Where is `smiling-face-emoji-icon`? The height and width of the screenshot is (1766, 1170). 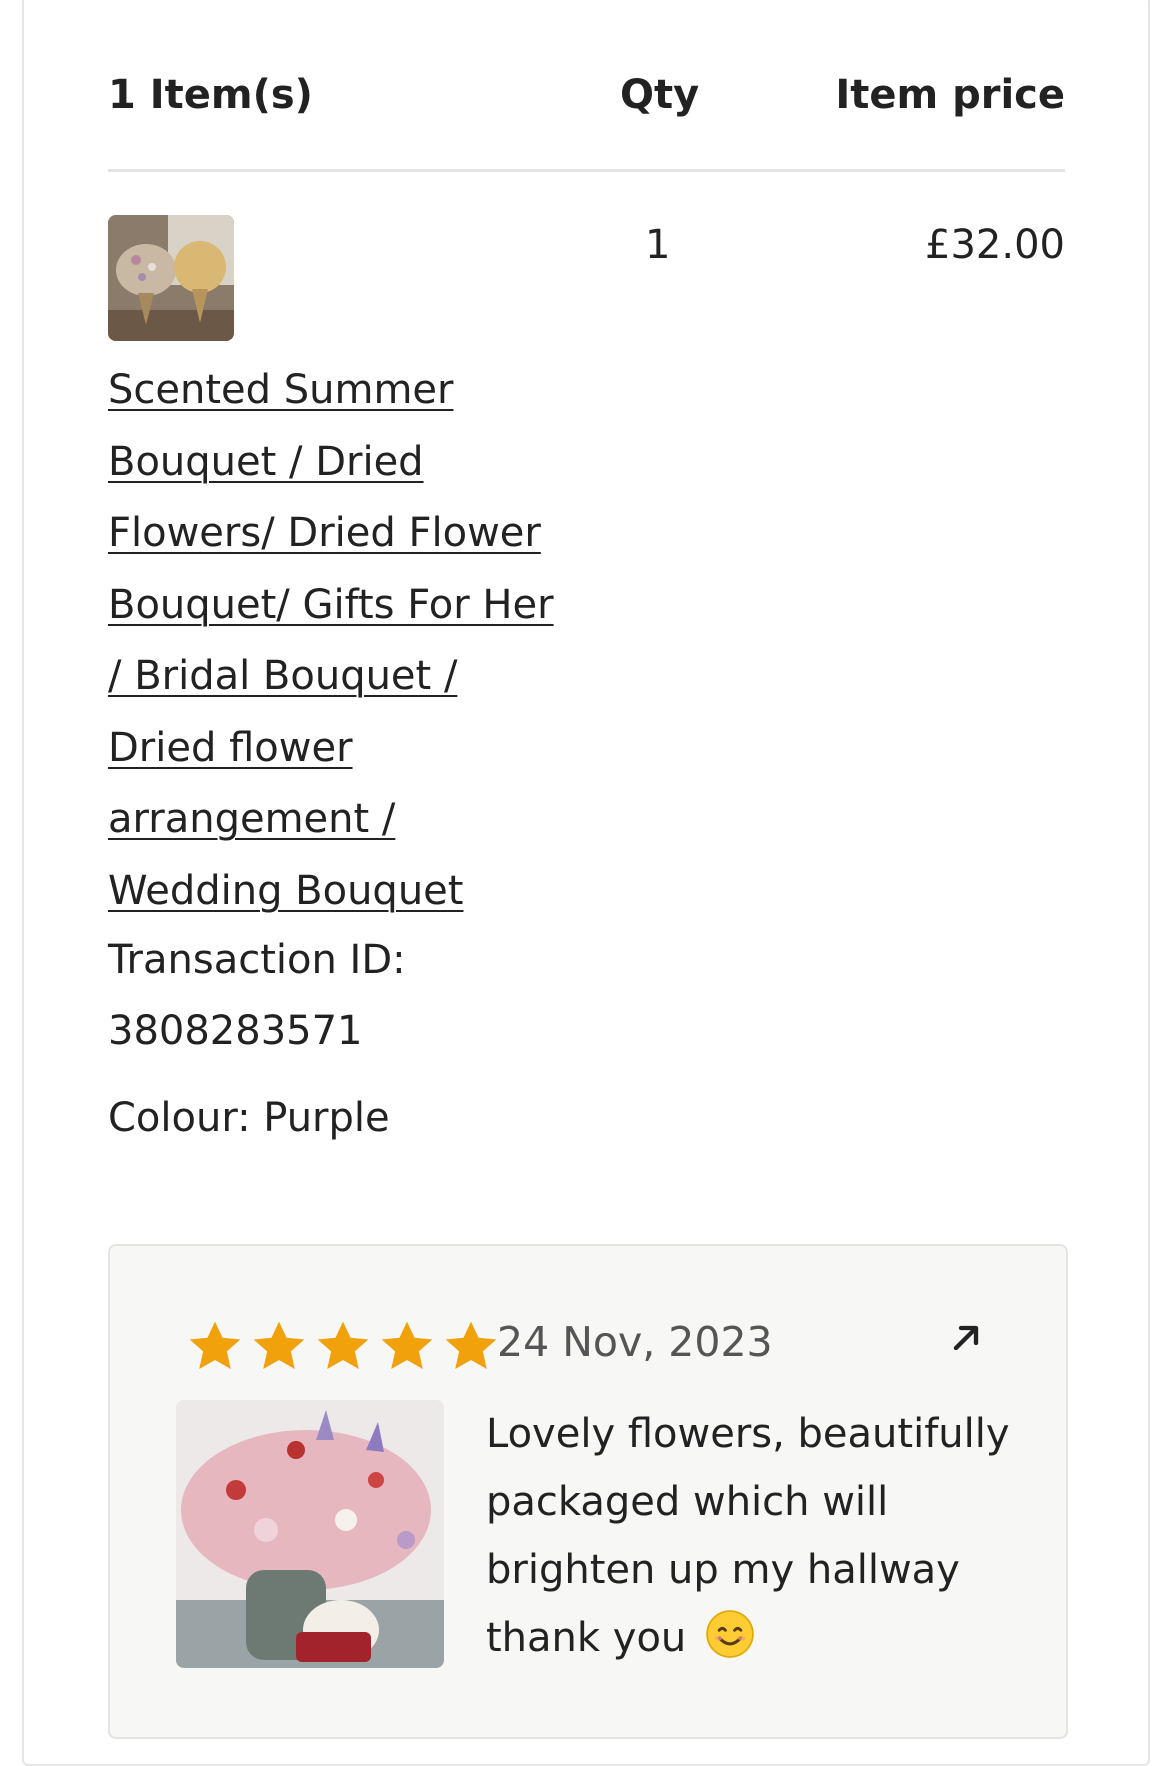 smiling-face-emoji-icon is located at coordinates (730, 1634).